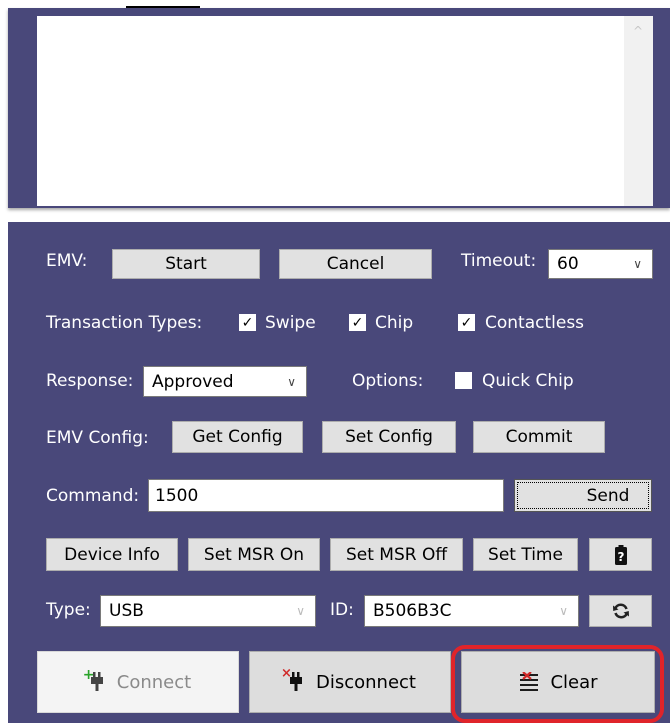 This screenshot has height=723, width=670. What do you see at coordinates (466, 322) in the screenshot?
I see `contactless-checkbox: ✓` at bounding box center [466, 322].